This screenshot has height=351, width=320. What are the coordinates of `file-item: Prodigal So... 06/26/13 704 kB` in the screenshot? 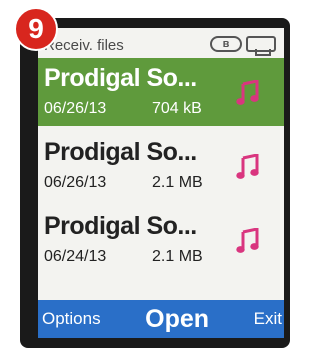 It's located at (161, 92).